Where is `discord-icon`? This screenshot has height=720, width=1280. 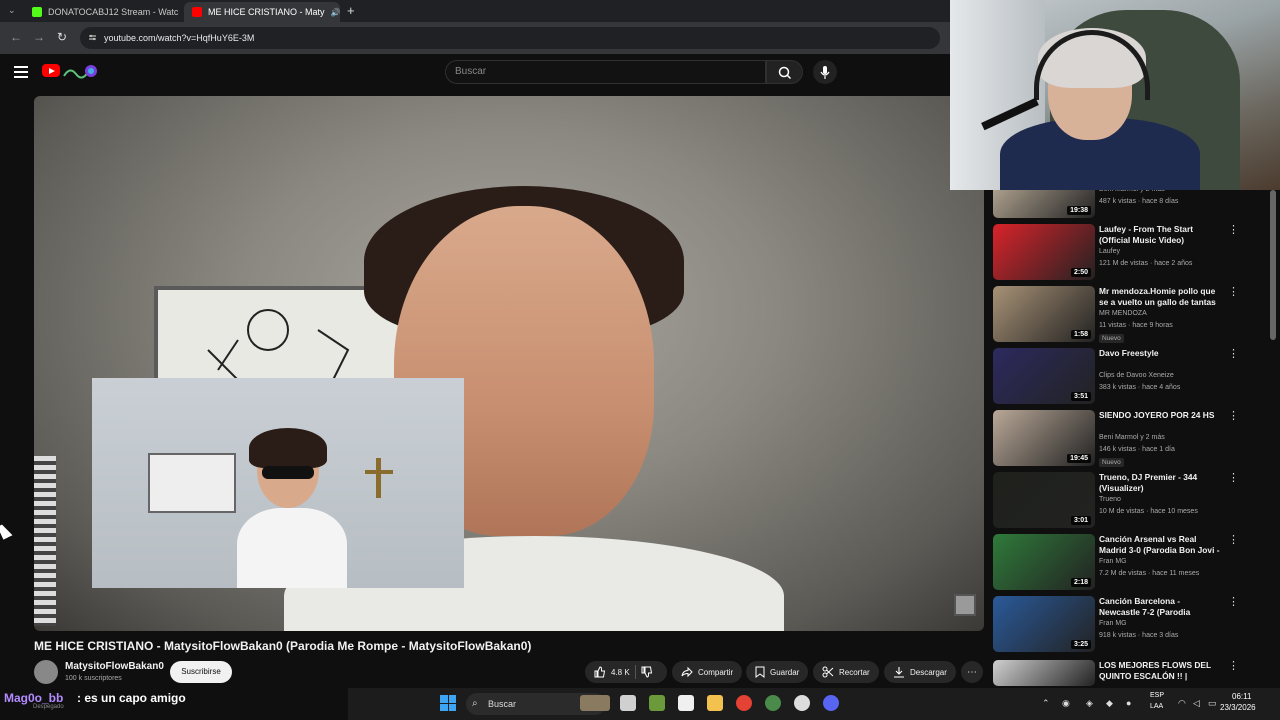
discord-icon is located at coordinates (831, 703).